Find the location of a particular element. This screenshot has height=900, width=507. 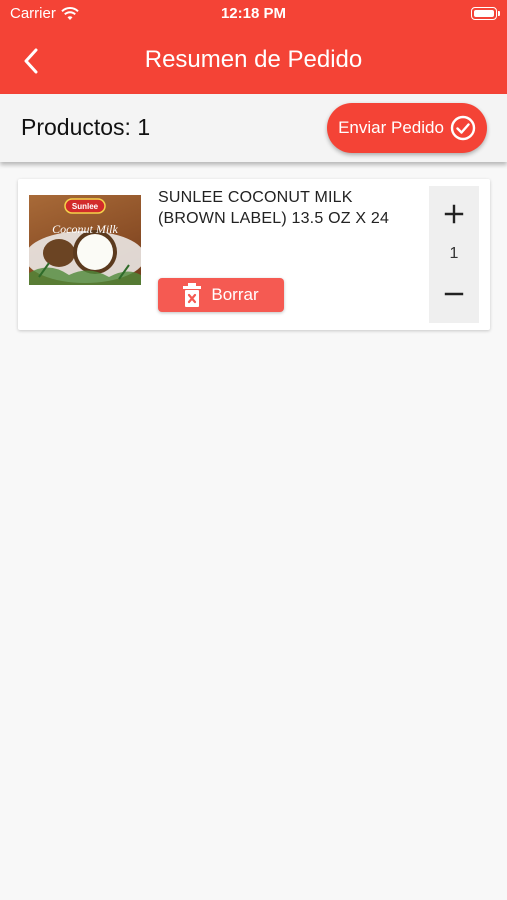

battery-icon is located at coordinates (485, 13).